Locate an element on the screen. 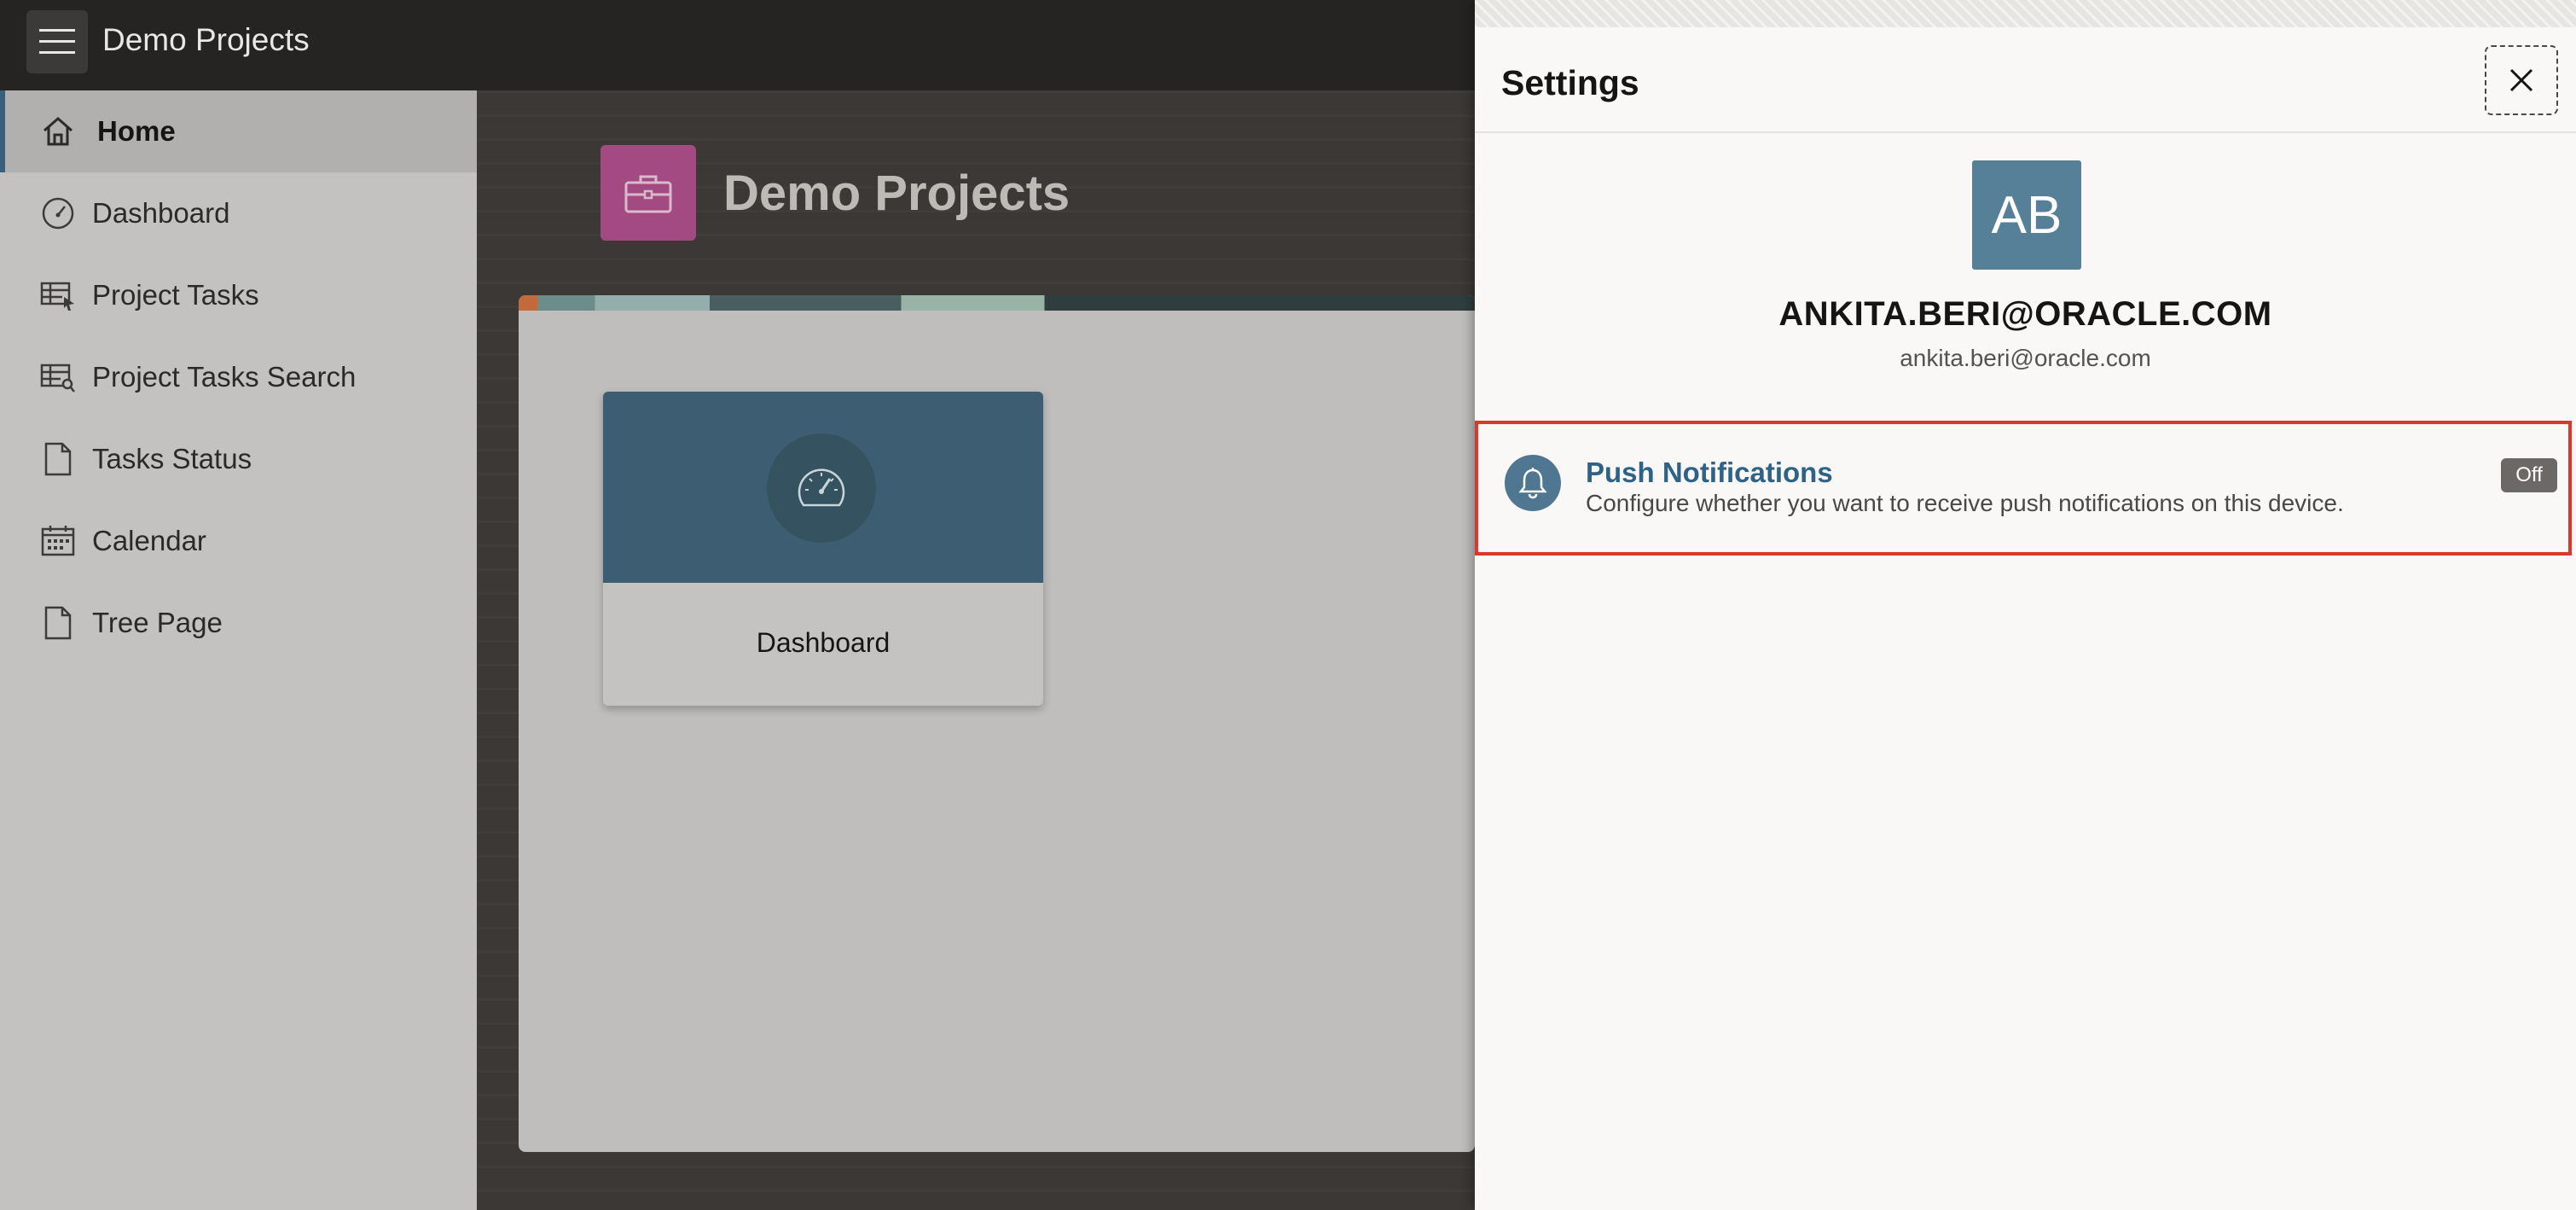 The height and width of the screenshot is (1210, 2576). sidebar-item-label: Calendar is located at coordinates (149, 540).